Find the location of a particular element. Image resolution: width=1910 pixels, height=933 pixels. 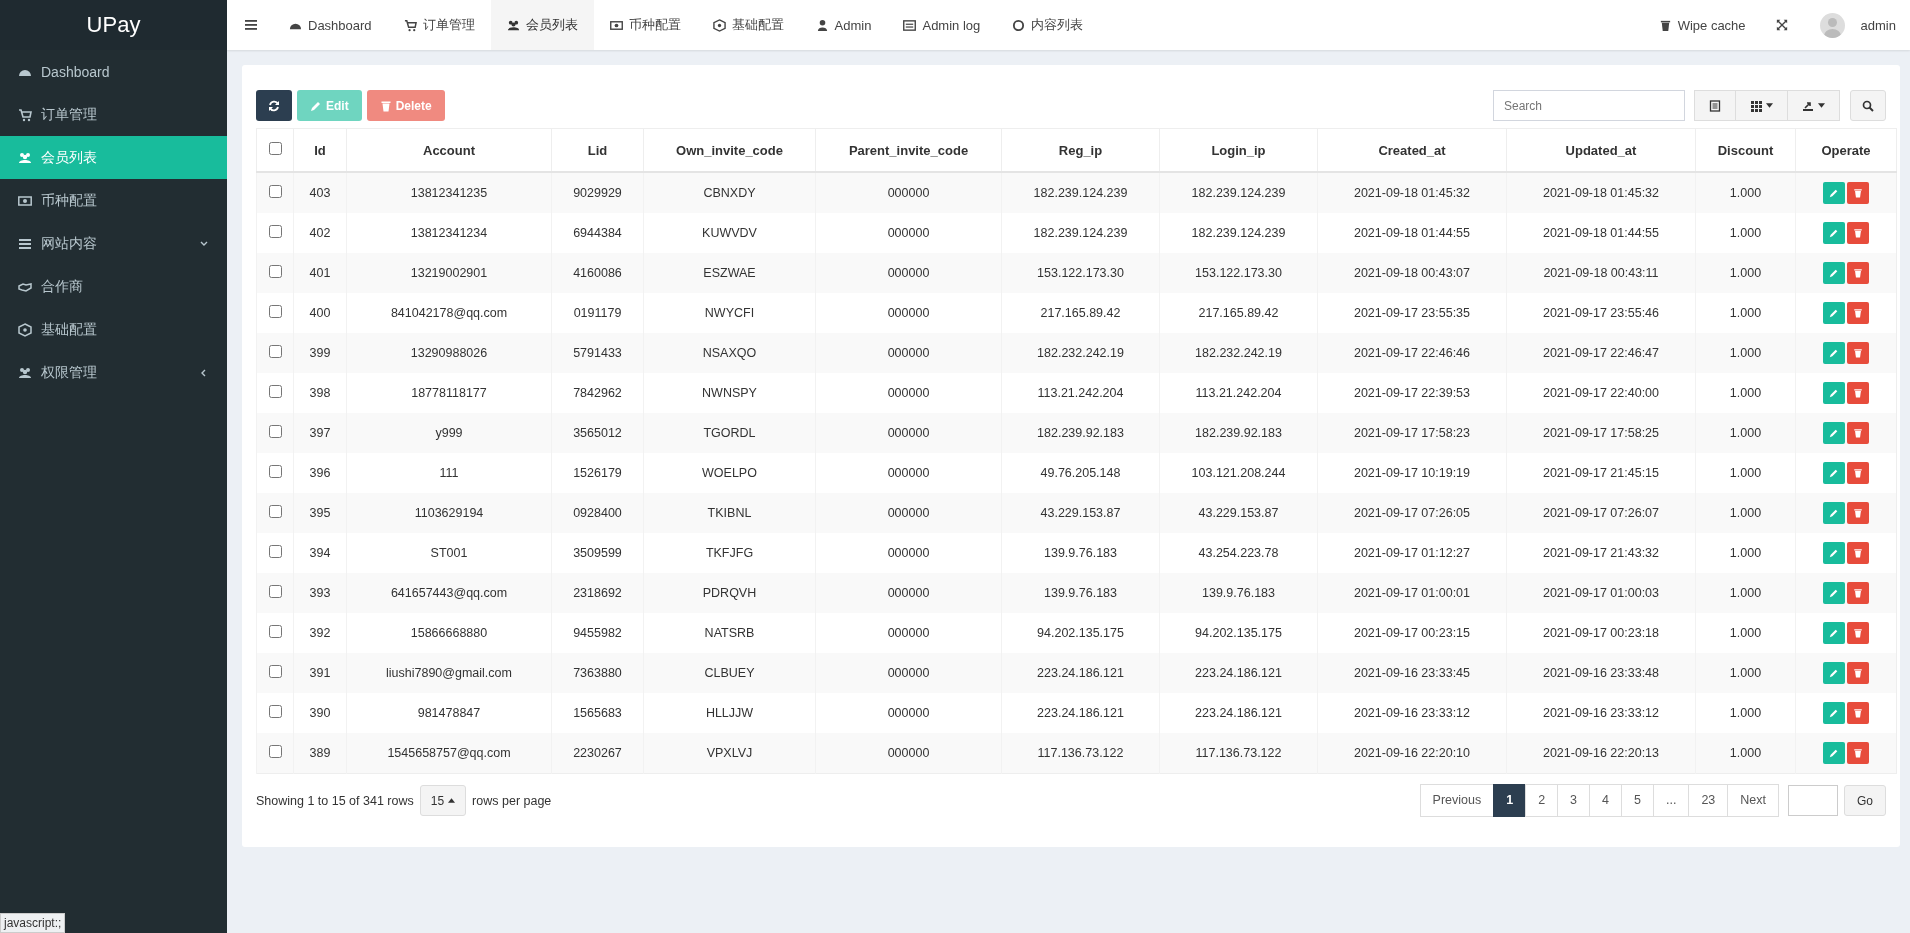

nav-tab: Admin log is located at coordinates (942, 25).